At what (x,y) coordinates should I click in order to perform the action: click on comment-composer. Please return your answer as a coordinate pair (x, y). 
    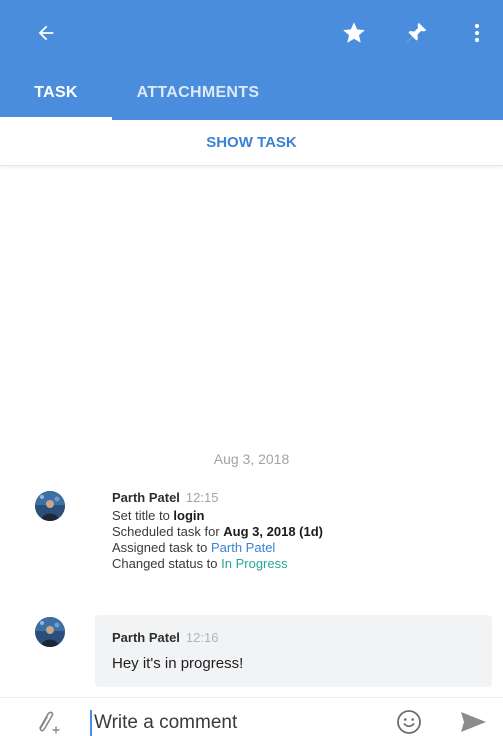
    Looking at the image, I should click on (251, 716).